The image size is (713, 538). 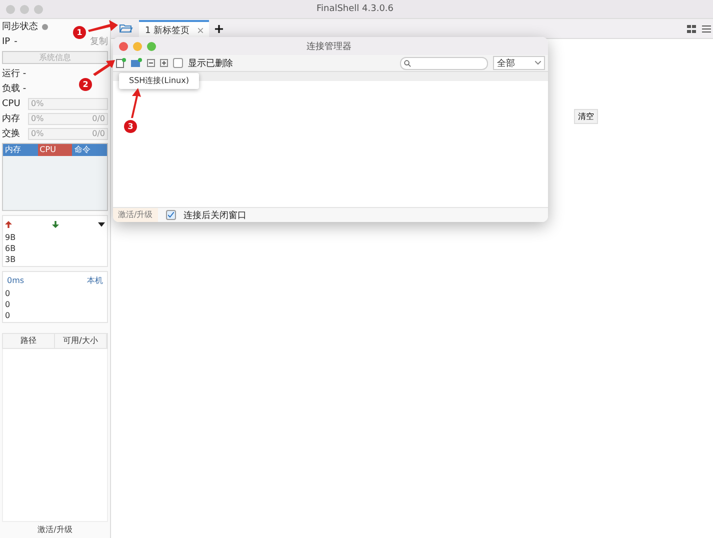 I want to click on close-button, so click(x=123, y=46).